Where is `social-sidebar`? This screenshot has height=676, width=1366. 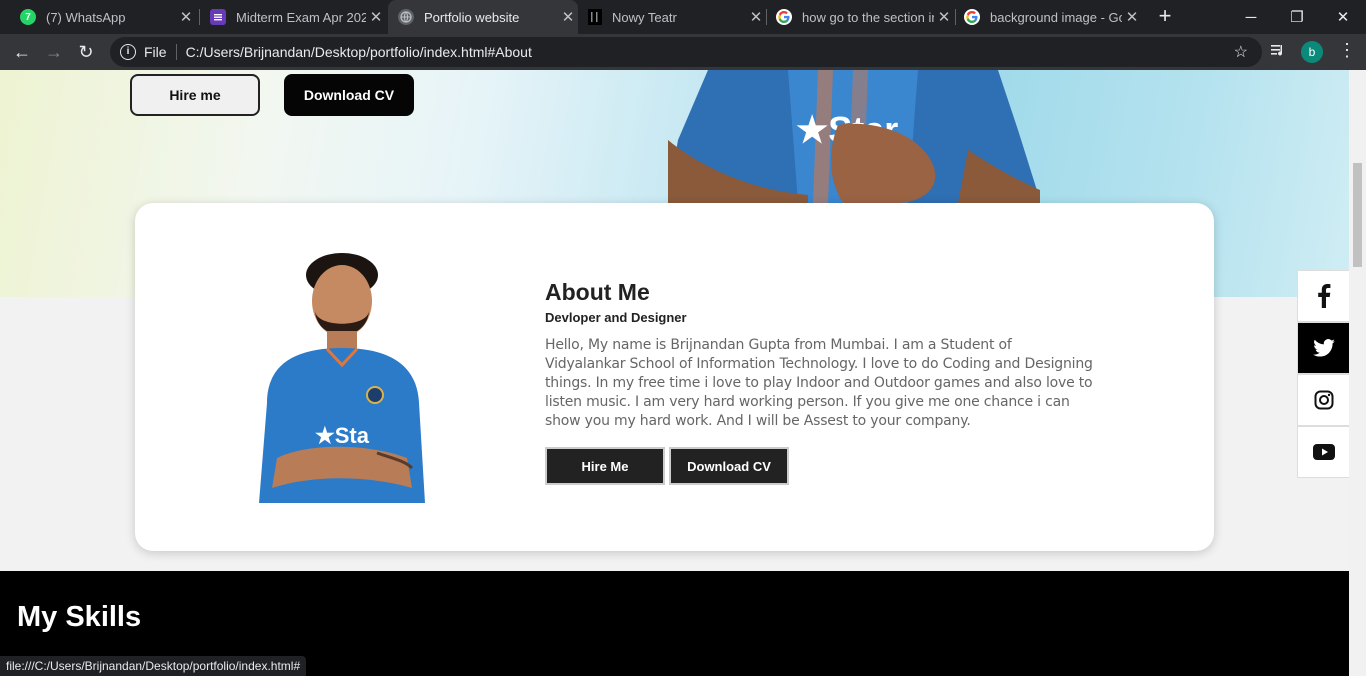 social-sidebar is located at coordinates (1323, 374).